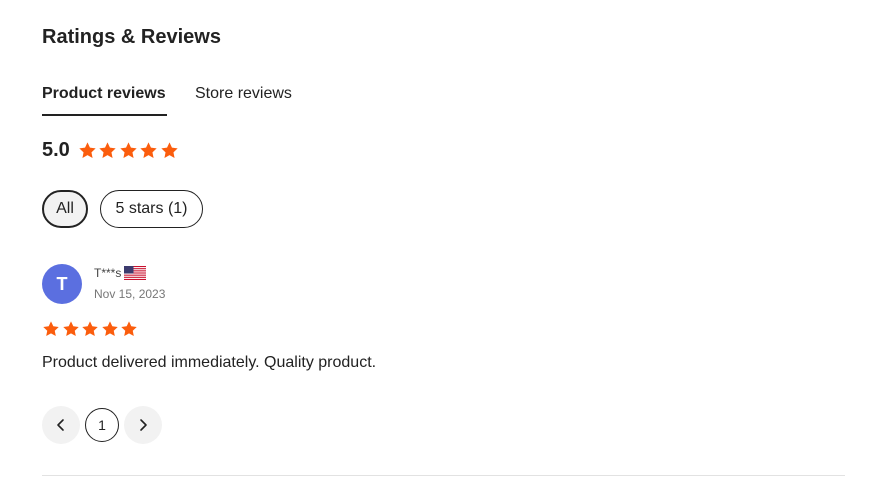 This screenshot has height=489, width=874. I want to click on rating-filters: All 5 stars (1), so click(128, 209).